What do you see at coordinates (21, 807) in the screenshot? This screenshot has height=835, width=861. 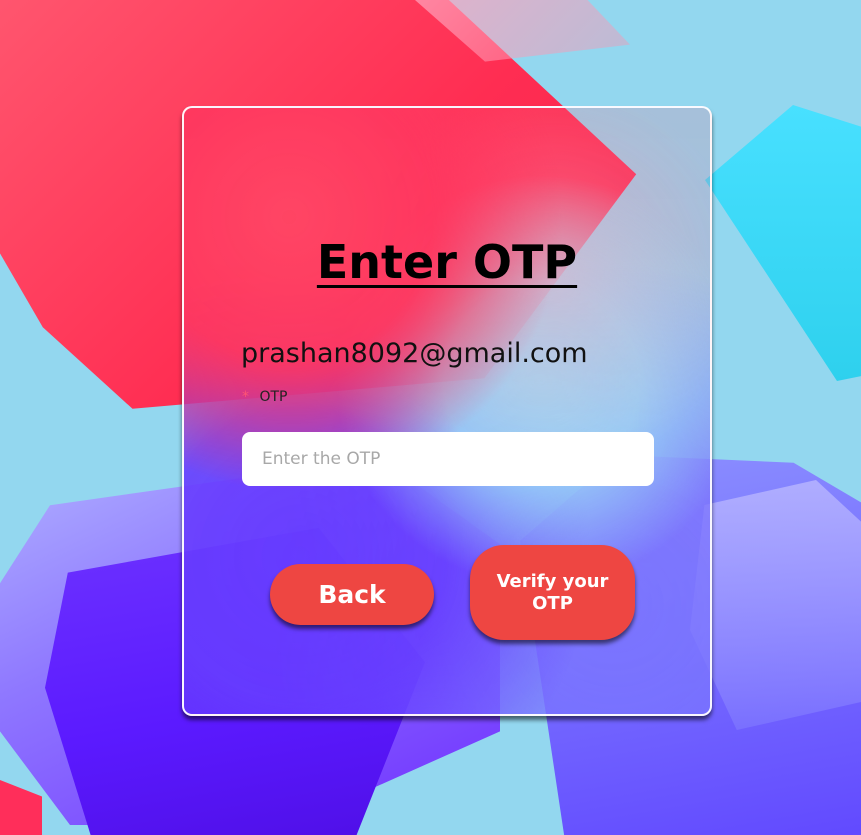 I see `background-bottom-left-shape` at bounding box center [21, 807].